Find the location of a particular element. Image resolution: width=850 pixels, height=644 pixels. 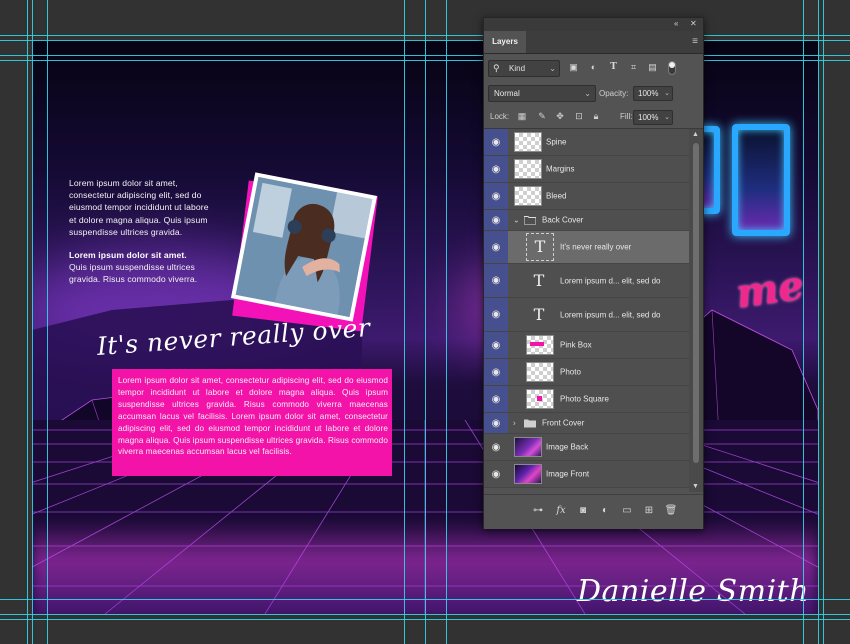

layer-name: Bleed is located at coordinates (556, 196).